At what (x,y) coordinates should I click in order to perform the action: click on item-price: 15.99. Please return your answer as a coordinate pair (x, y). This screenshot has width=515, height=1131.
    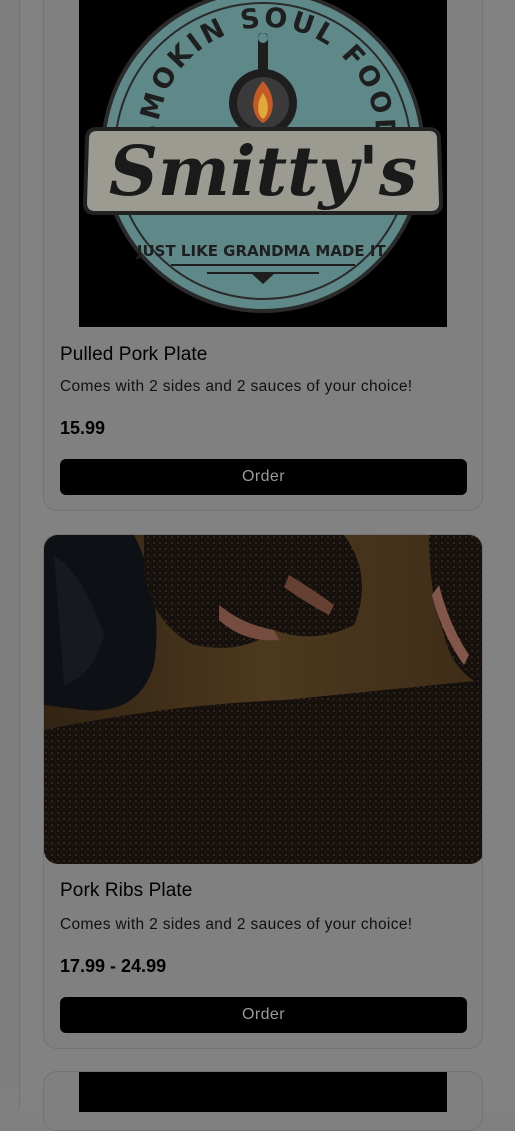
    Looking at the image, I should click on (83, 428).